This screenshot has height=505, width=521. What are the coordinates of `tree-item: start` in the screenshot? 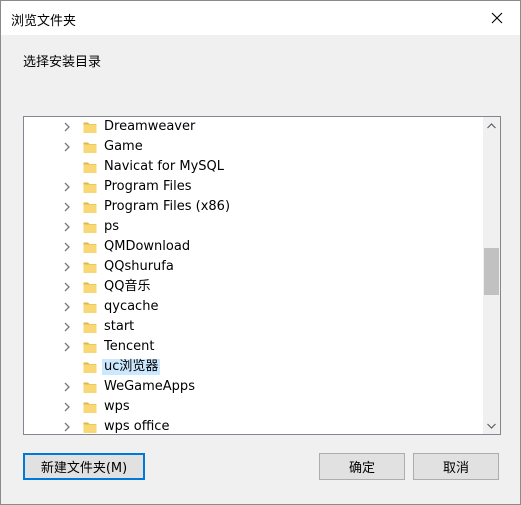 It's located at (253, 327).